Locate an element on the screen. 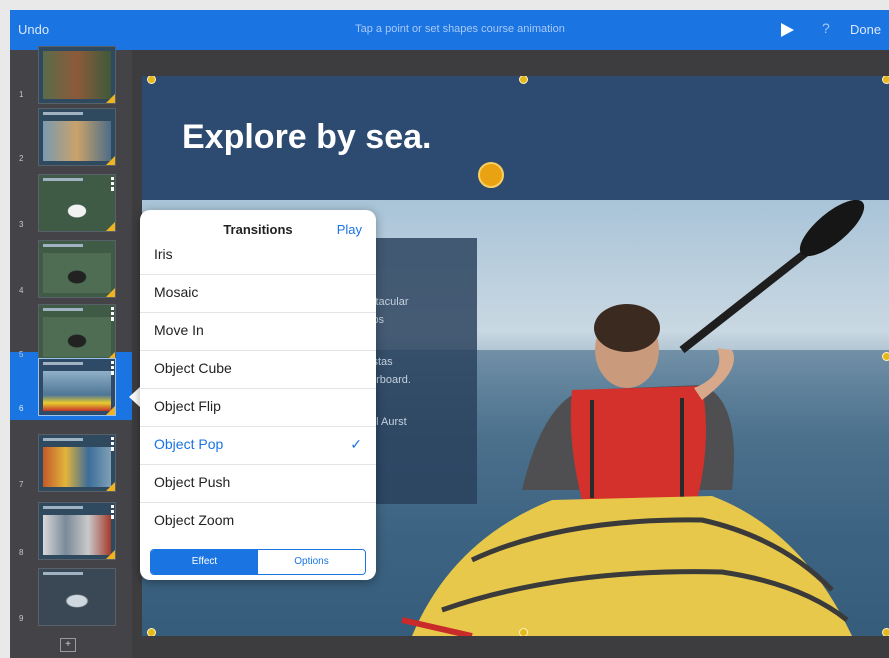 The width and height of the screenshot is (889, 658). transition-label: Object Flip is located at coordinates (187, 406).